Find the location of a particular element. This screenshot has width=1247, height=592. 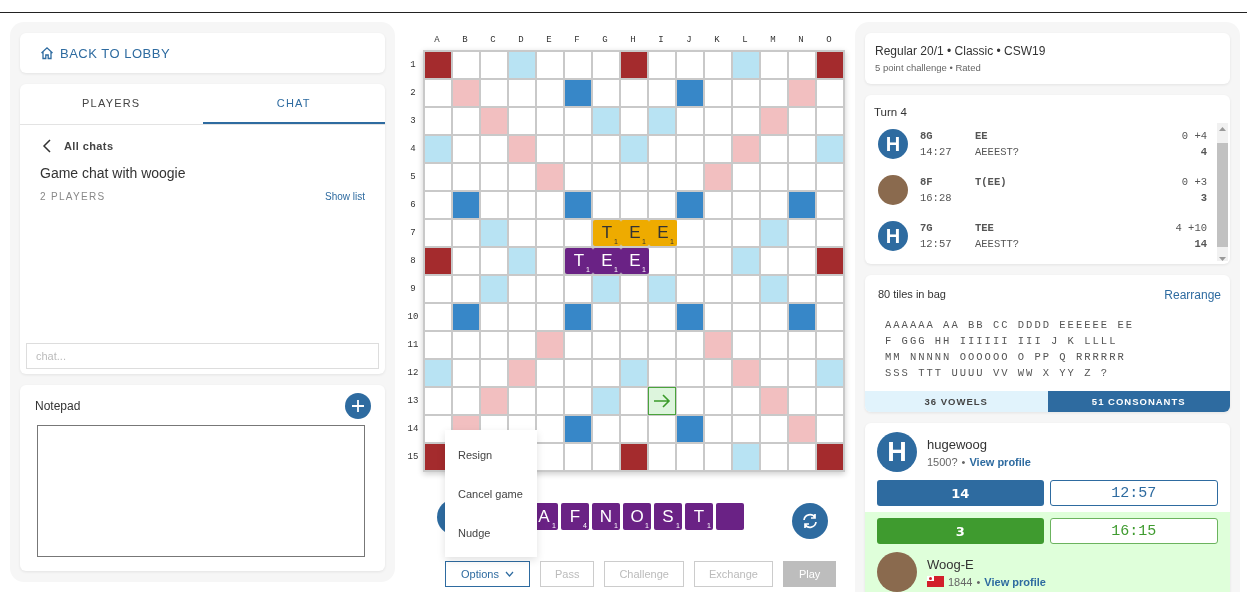

options-dropdown: Options is located at coordinates (487, 574).